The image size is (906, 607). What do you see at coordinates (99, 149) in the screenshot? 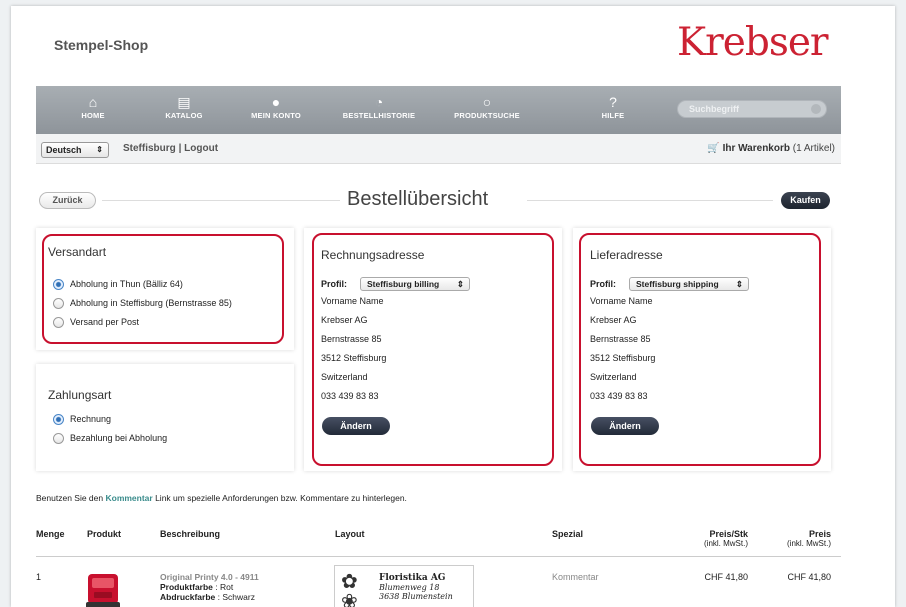
I see `select-arrows-icon: ⇕` at bounding box center [99, 149].